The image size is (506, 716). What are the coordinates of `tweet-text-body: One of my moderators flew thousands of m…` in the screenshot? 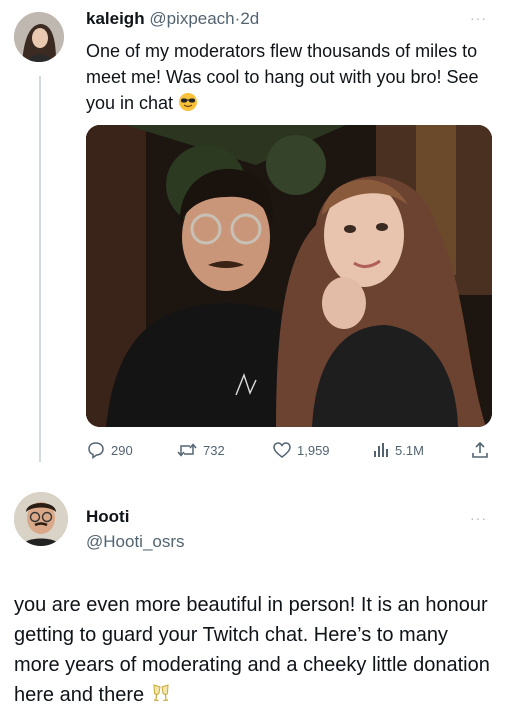 It's located at (282, 77).